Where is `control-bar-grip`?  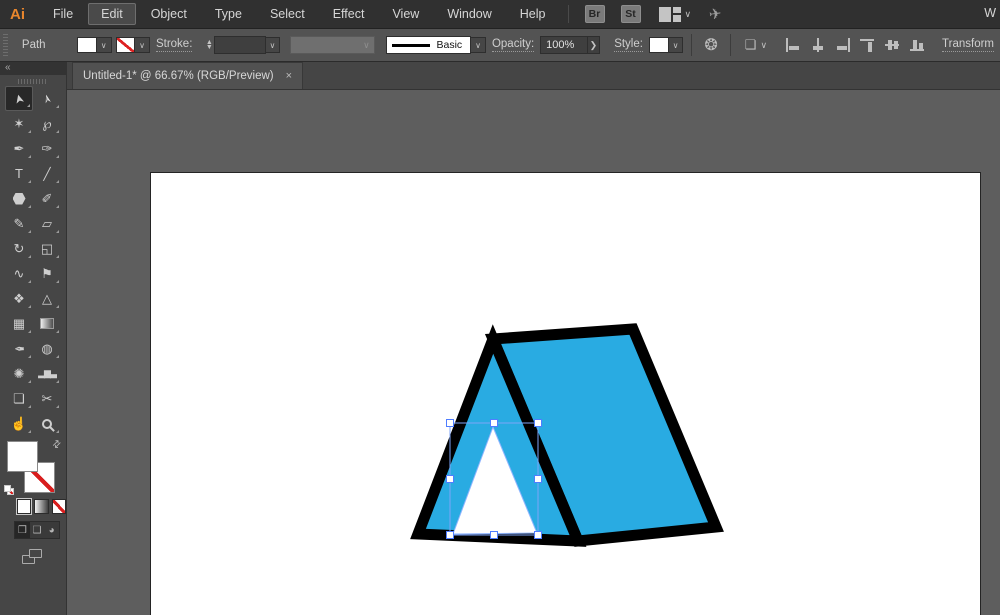
control-bar-grip is located at coordinates (5, 45).